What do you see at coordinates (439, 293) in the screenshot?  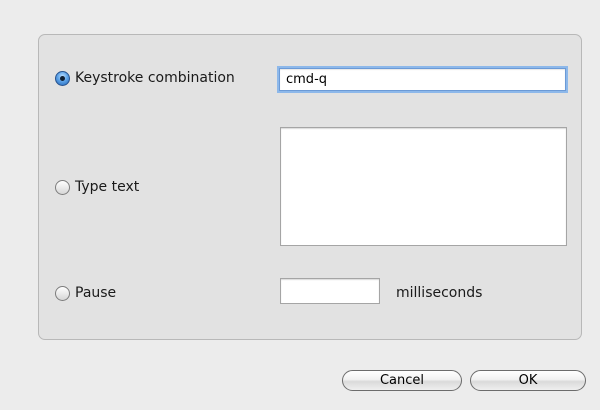 I see `milliseconds-unit-label: milliseconds` at bounding box center [439, 293].